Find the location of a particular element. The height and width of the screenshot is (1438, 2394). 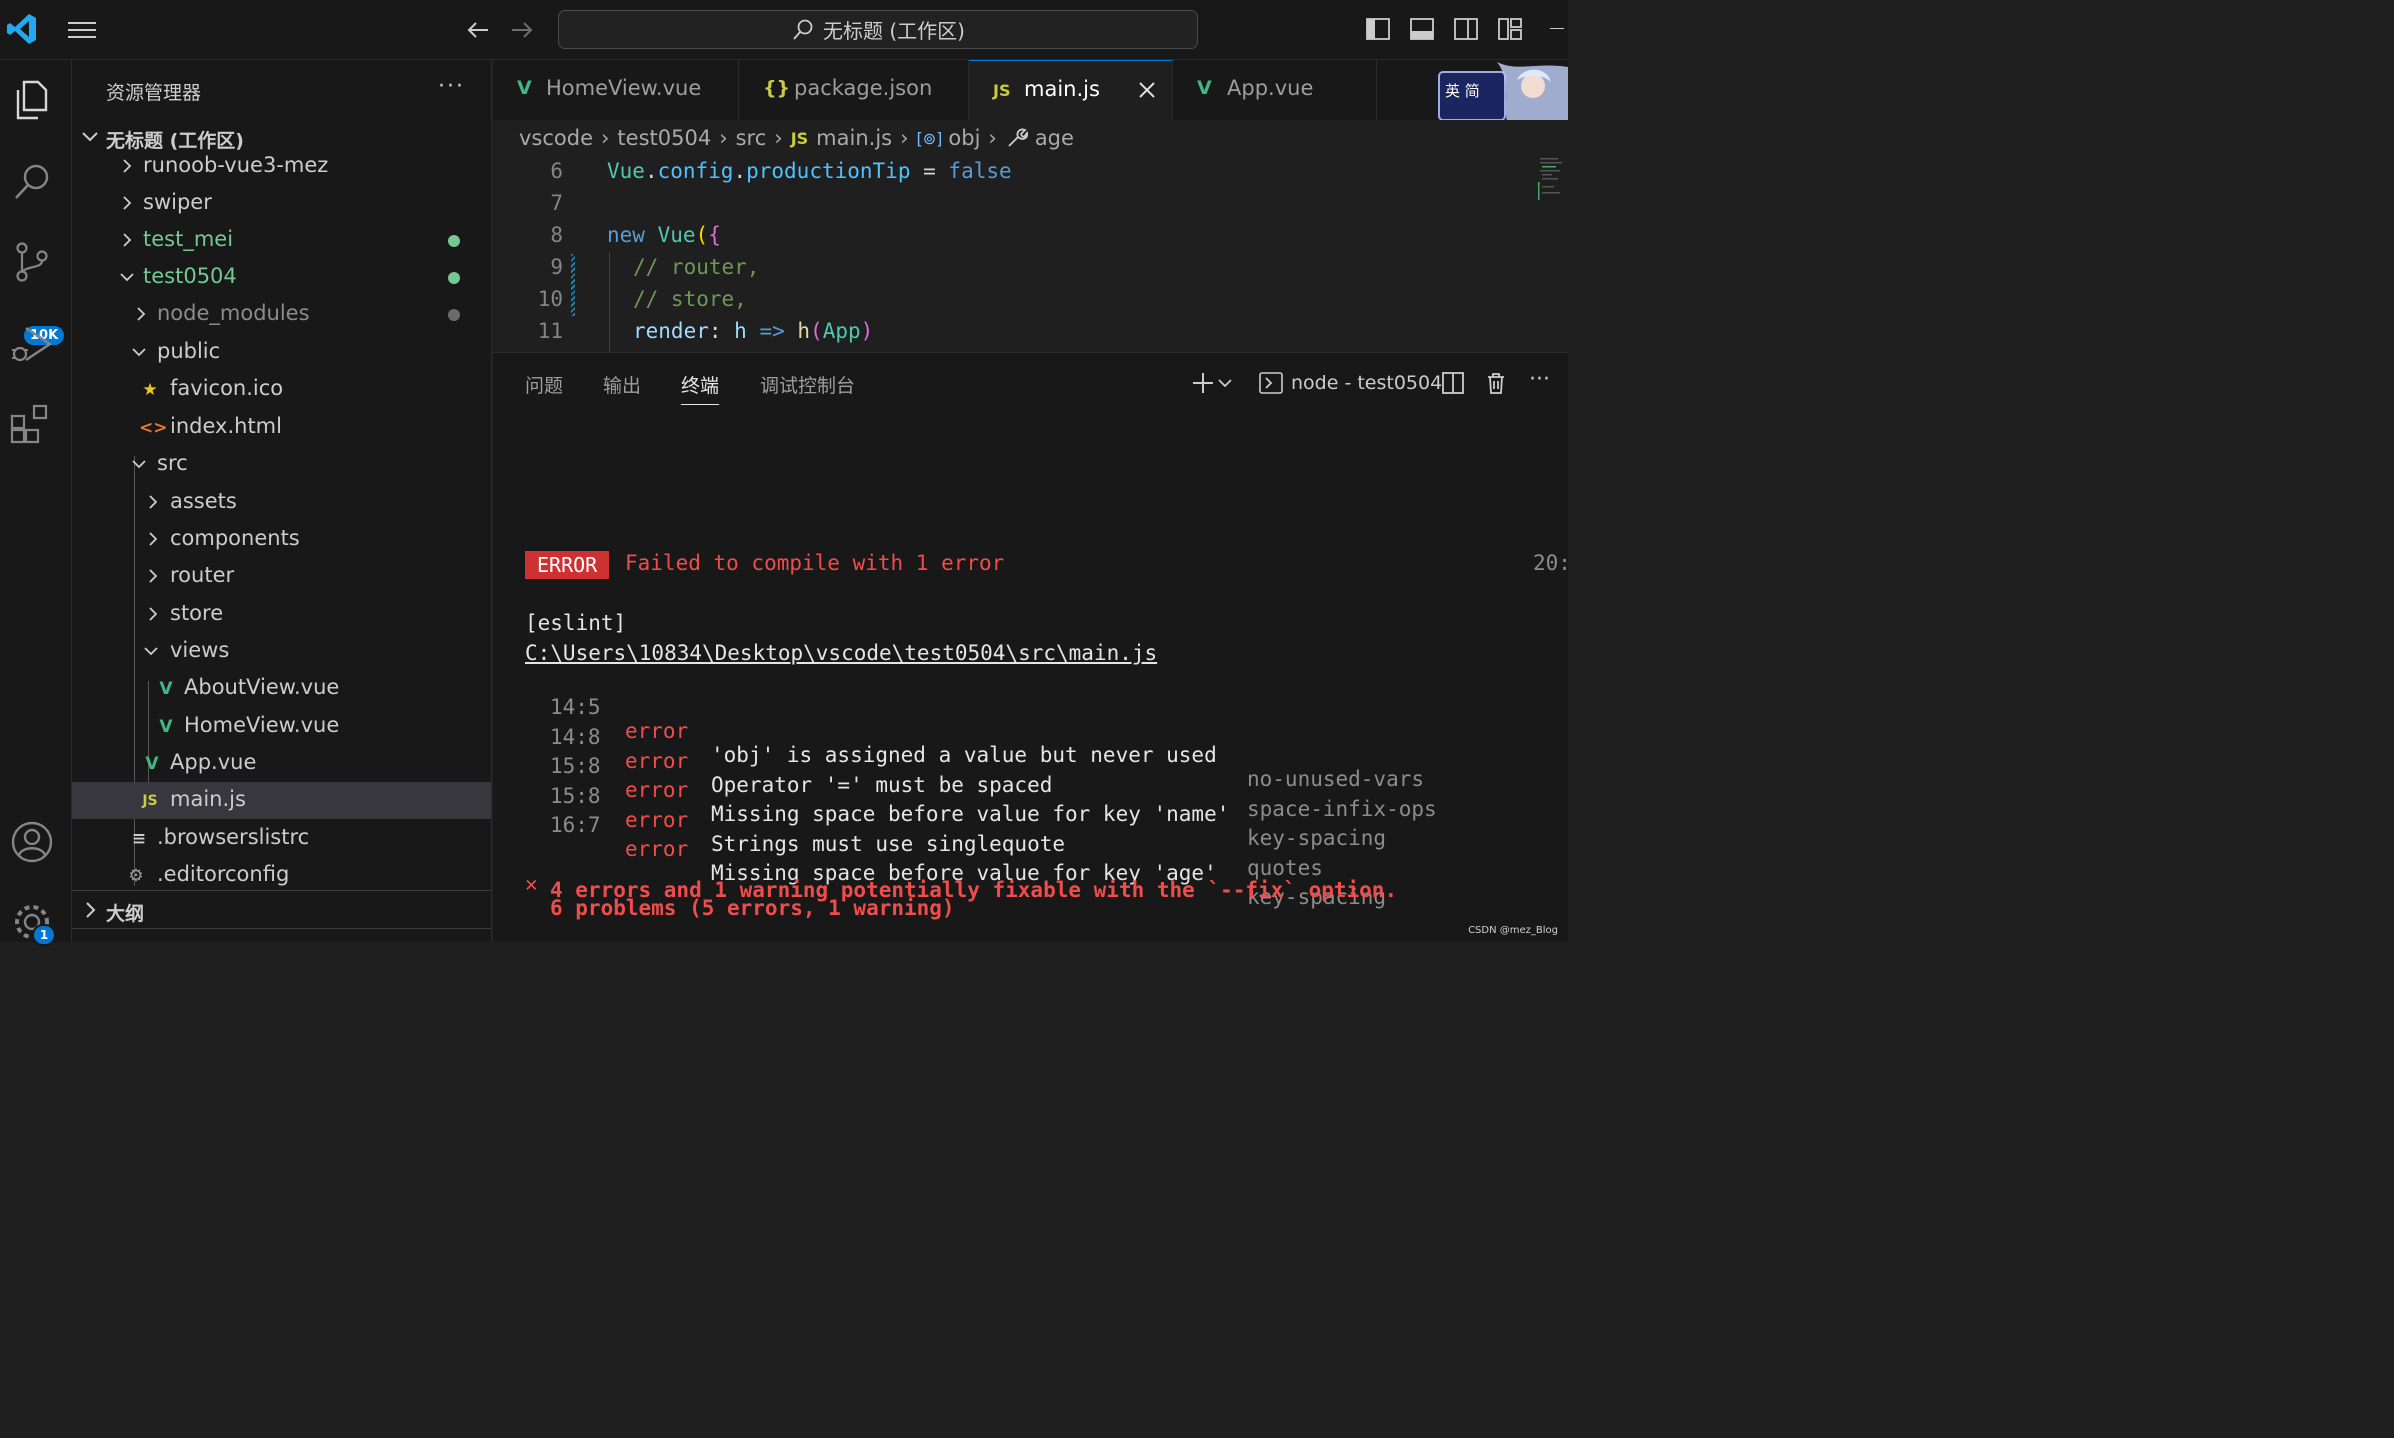

tab-homeview-vue: V HomeView.vue is located at coordinates (616, 90).